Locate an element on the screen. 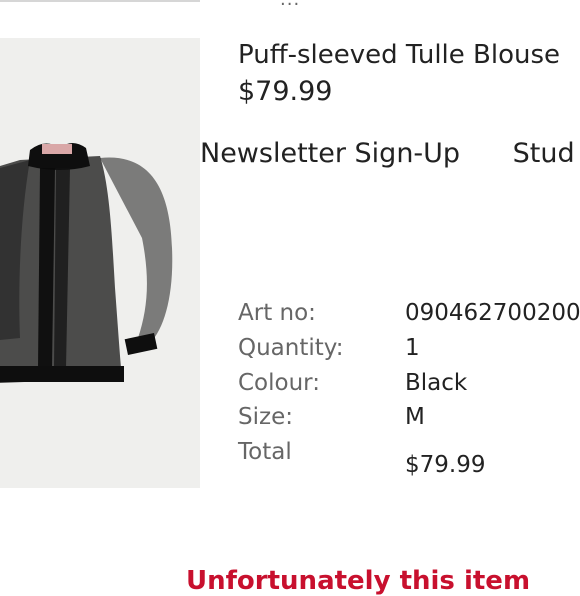 This screenshot has height=596, width=580. product-price: $79.99 is located at coordinates (285, 91).